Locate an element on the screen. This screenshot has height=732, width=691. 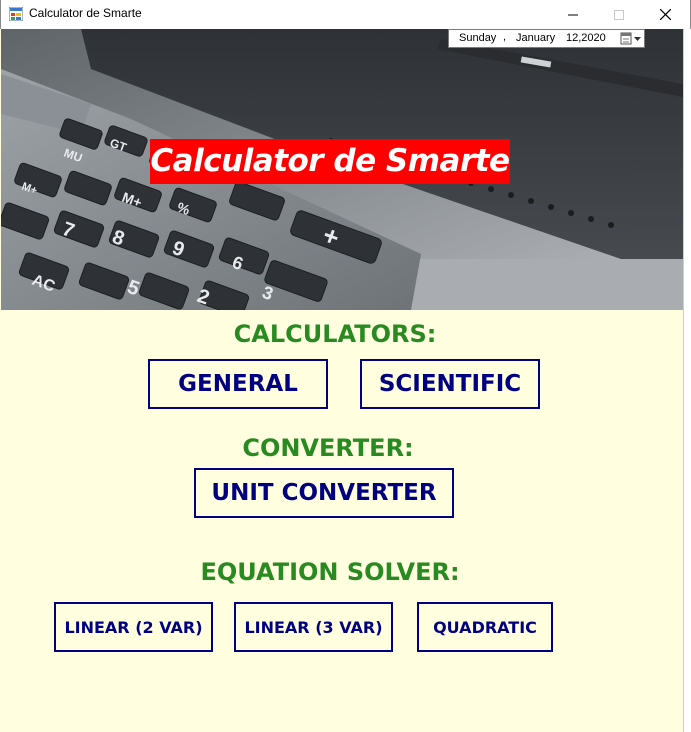
window-title: Calculator de Smarte is located at coordinates (85, 13).